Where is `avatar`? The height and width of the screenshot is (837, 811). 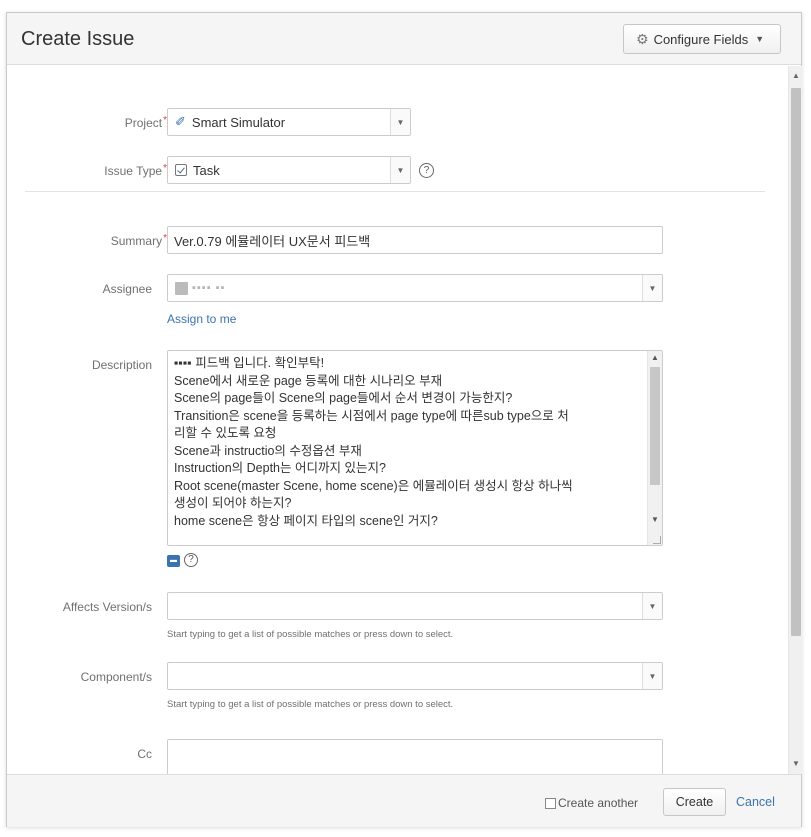 avatar is located at coordinates (181, 288).